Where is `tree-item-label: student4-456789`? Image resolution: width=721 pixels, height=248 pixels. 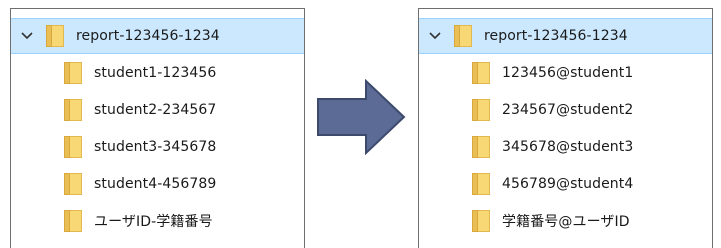 tree-item-label: student4-456789 is located at coordinates (155, 184).